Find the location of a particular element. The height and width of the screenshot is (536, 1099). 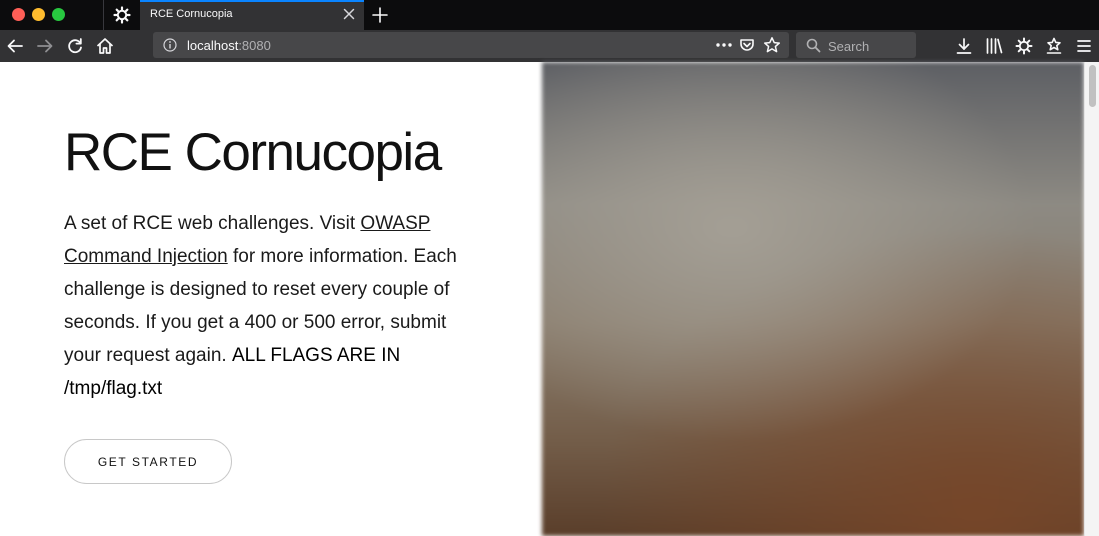

search-bar: Search is located at coordinates (856, 45).